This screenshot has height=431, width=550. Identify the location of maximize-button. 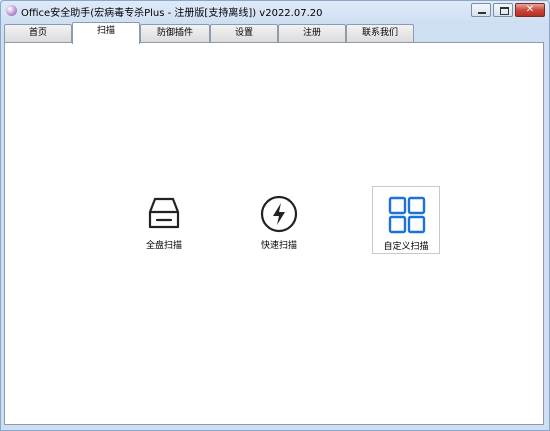
(503, 10).